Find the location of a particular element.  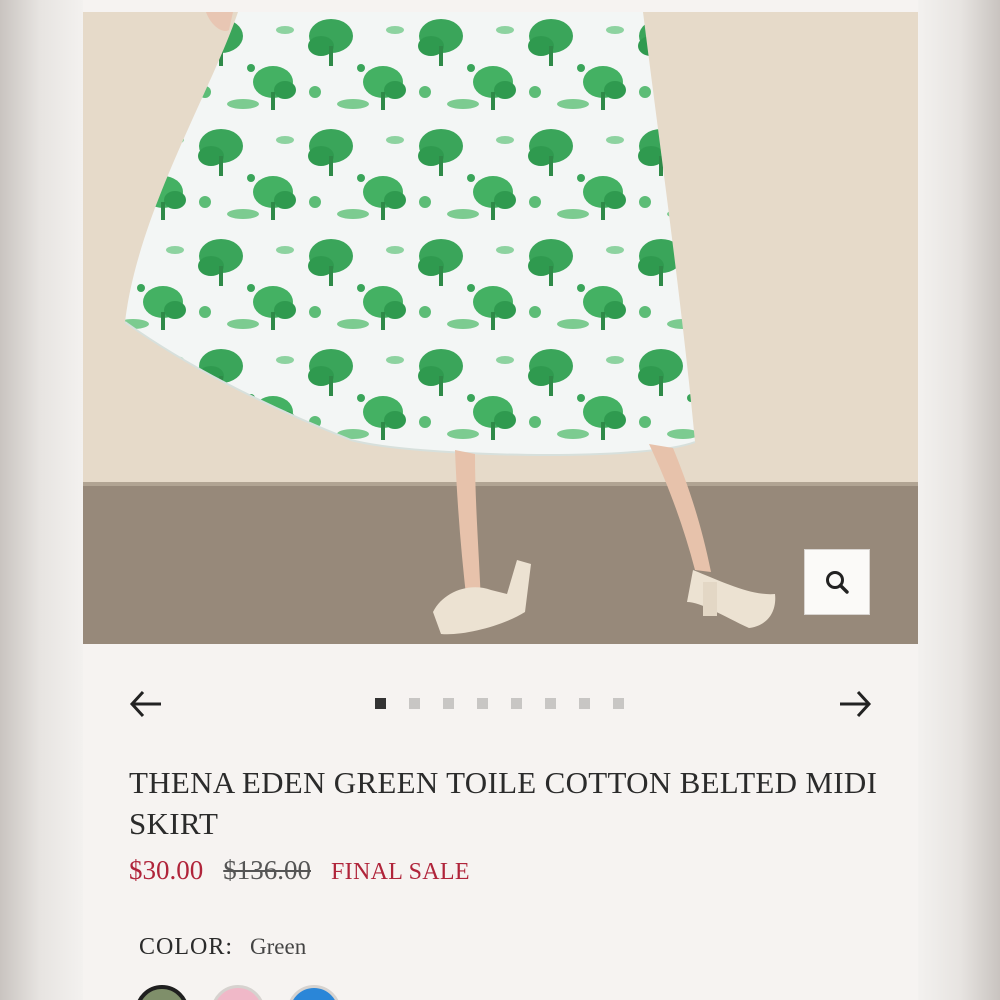

price-row: $30.00 $136.00 FINAL SALE is located at coordinates (299, 870).